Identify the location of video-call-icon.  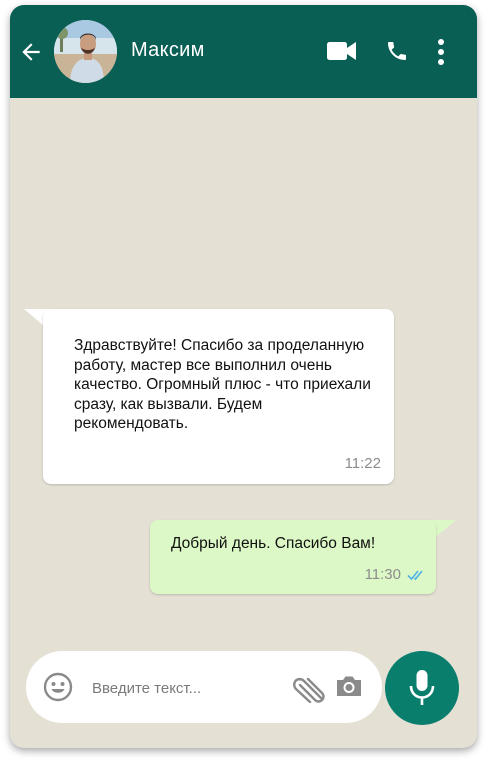
(341, 51).